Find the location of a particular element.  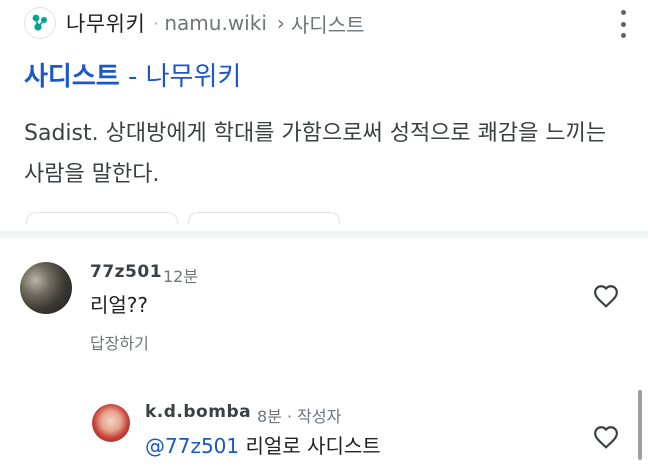

scrollbar-thumb is located at coordinates (640, 425).